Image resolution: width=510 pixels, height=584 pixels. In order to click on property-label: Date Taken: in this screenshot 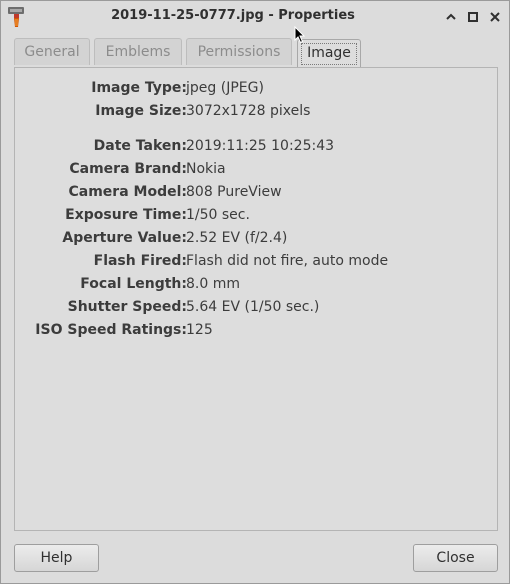, I will do `click(140, 146)`.